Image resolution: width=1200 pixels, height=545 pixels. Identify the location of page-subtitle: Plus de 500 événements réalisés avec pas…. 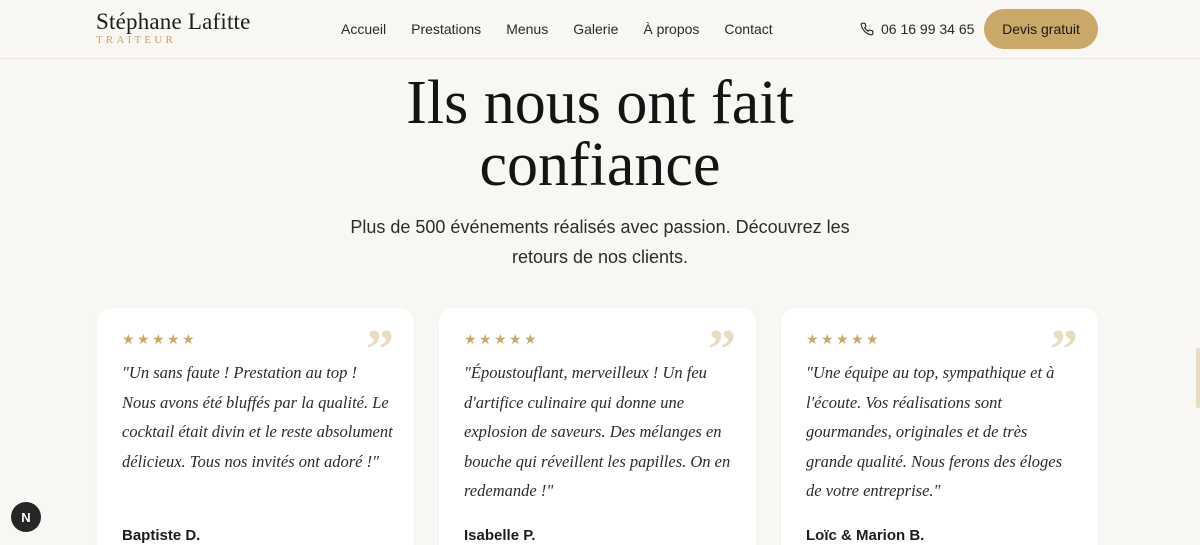
(600, 242).